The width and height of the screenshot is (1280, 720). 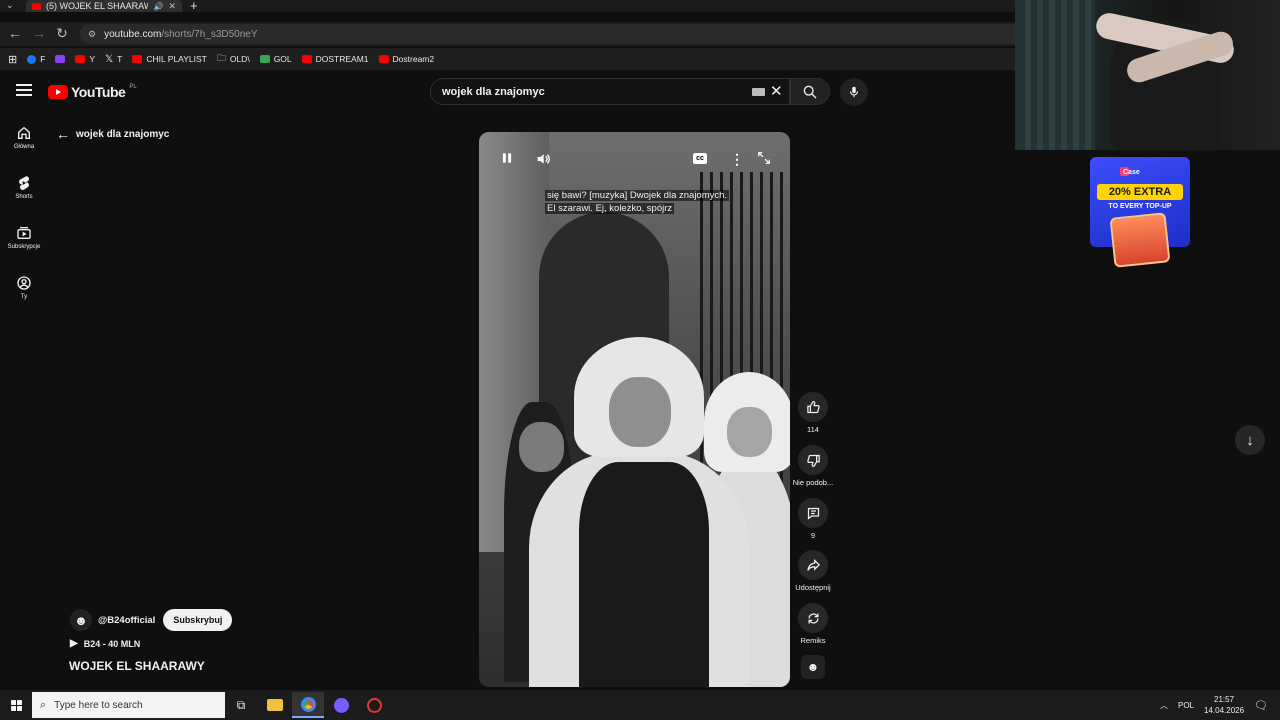 I want to click on back-label: wojek dla znajomyc, so click(x=123, y=134).